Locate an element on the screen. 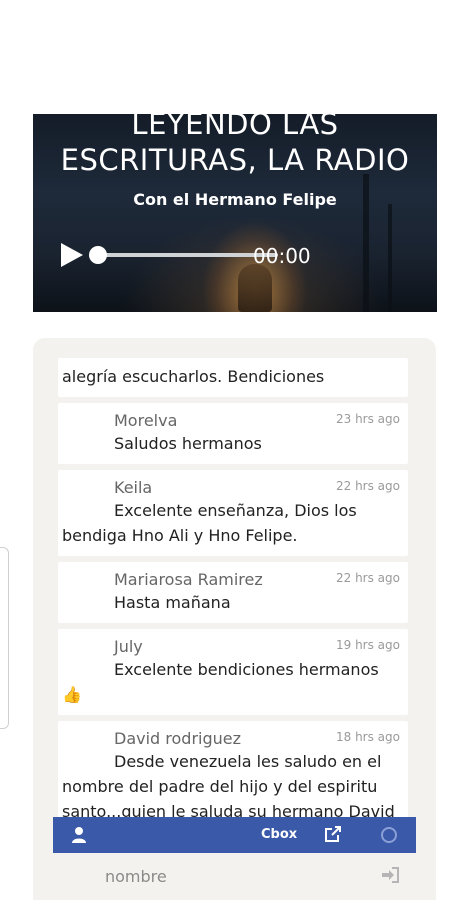 The width and height of the screenshot is (469, 900). progress-knob is located at coordinates (98, 255).